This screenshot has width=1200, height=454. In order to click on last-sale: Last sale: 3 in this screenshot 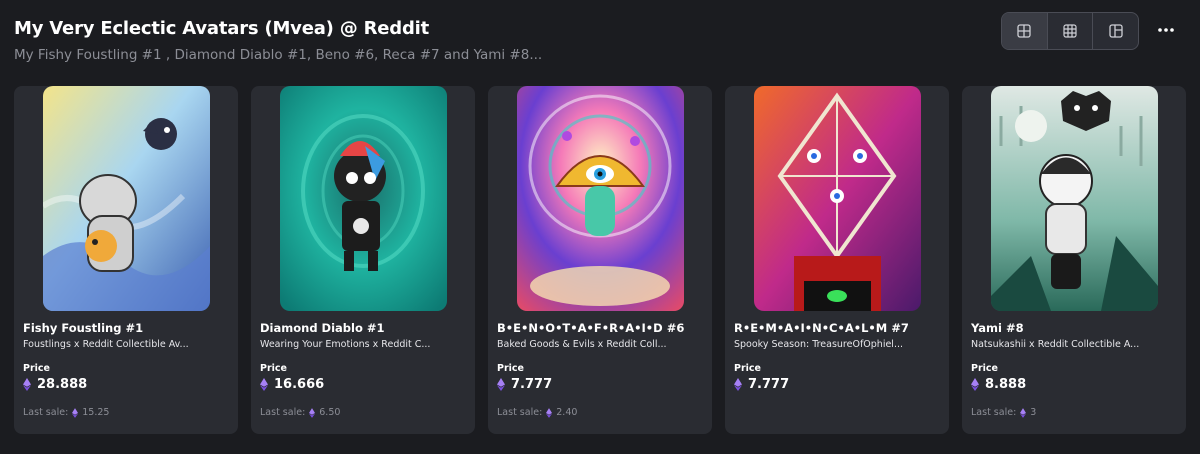, I will do `click(1003, 412)`.